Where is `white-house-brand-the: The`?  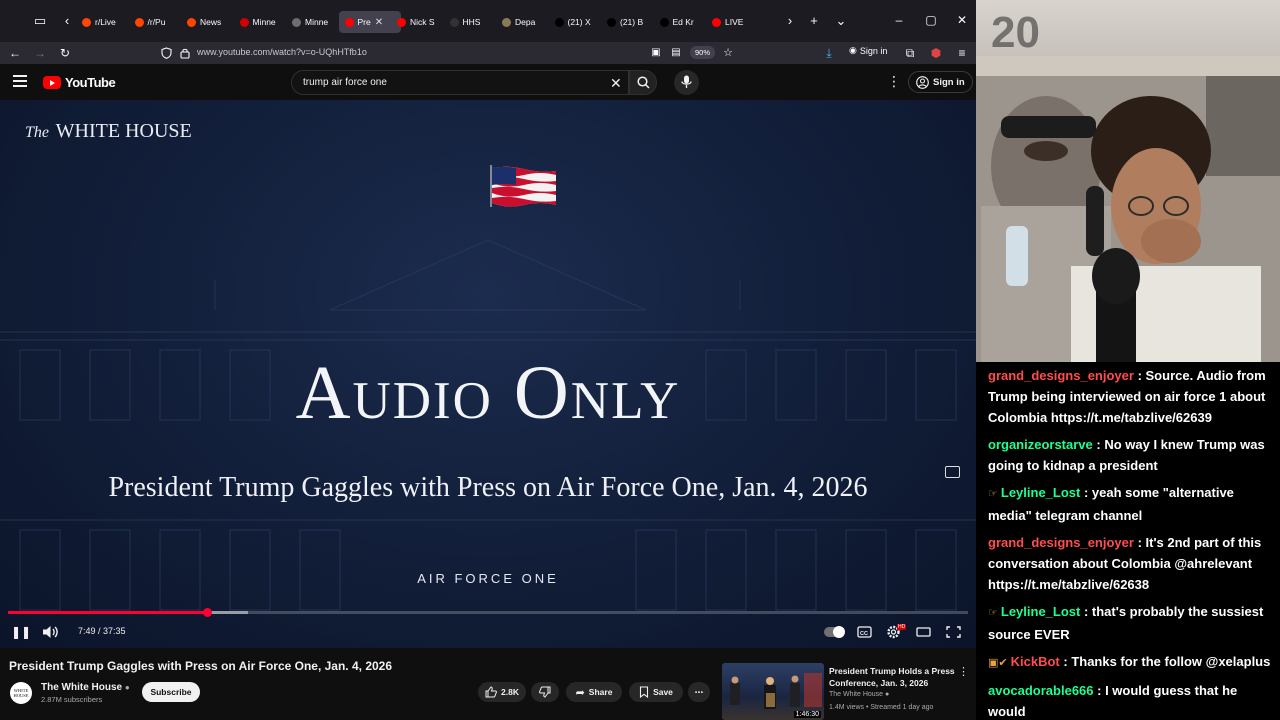 white-house-brand-the: The is located at coordinates (37, 132).